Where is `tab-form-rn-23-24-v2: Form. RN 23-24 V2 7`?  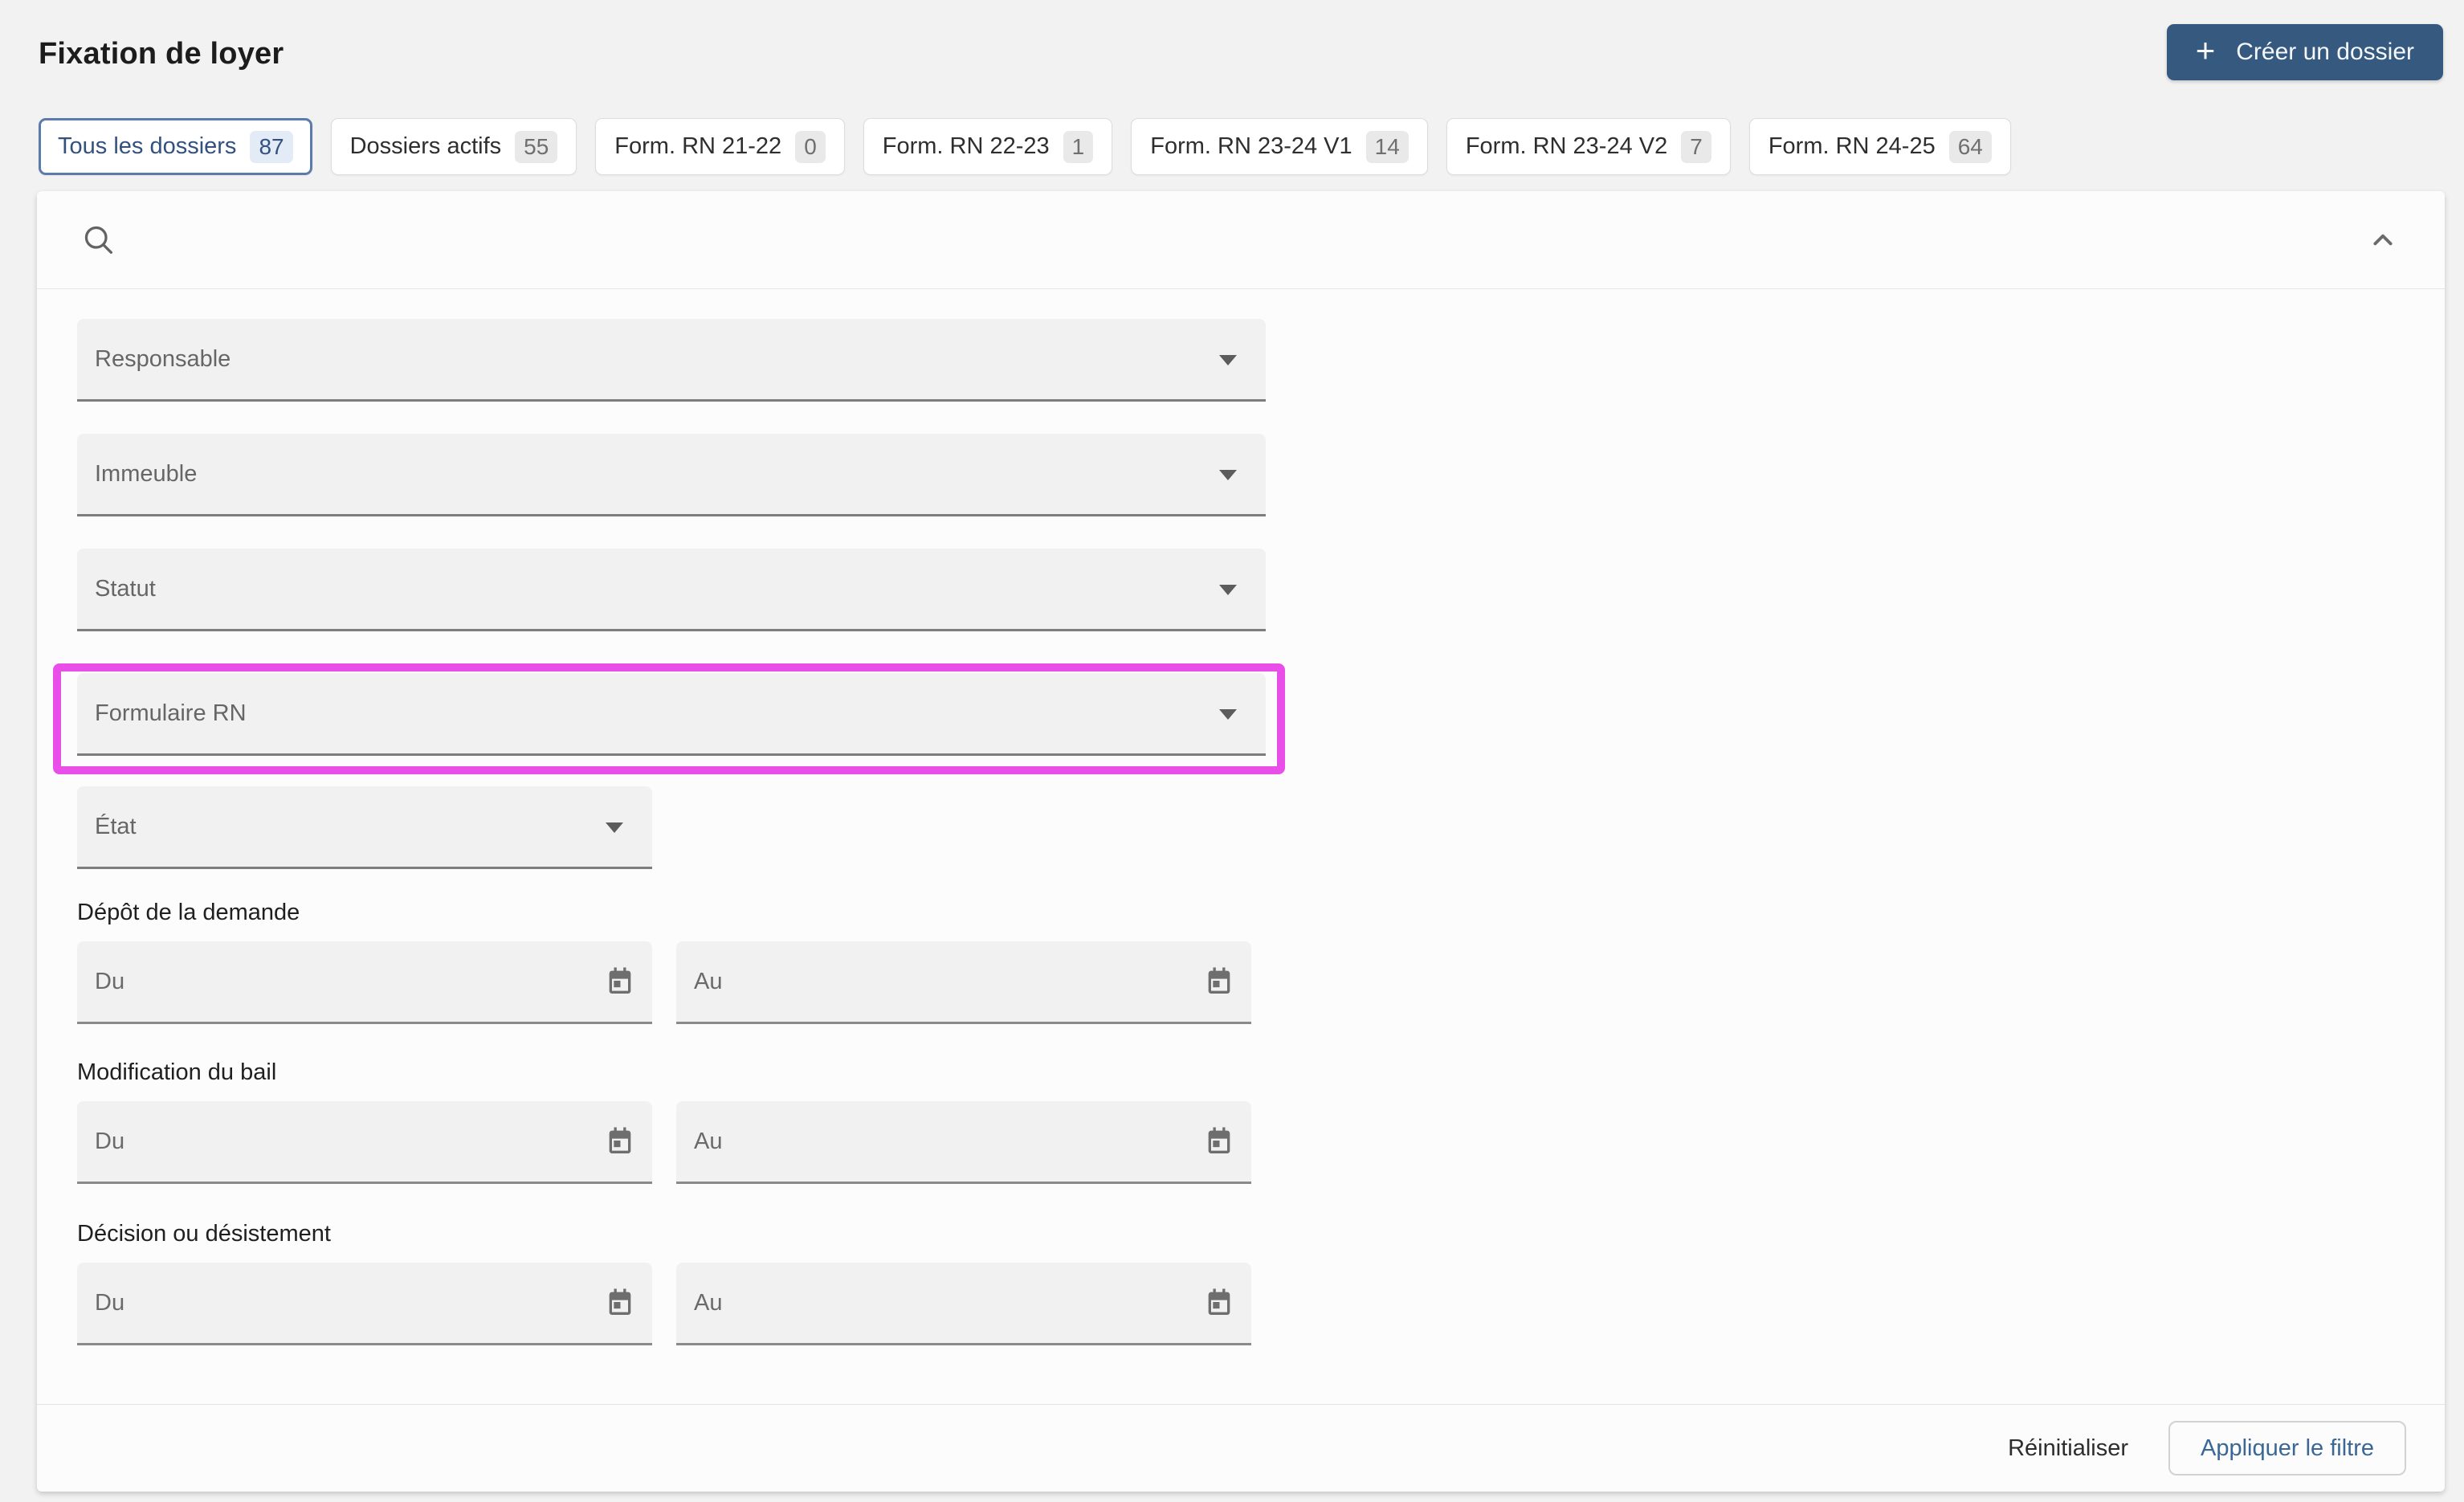 tab-form-rn-23-24-v2: Form. RN 23-24 V2 7 is located at coordinates (1588, 147).